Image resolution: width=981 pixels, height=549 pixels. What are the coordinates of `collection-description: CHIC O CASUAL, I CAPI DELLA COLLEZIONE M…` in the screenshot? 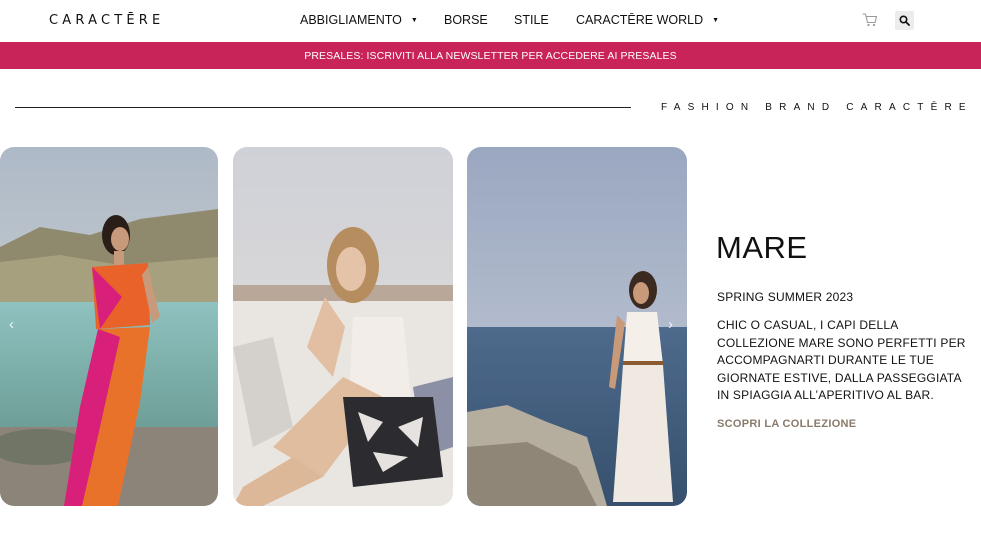 It's located at (841, 360).